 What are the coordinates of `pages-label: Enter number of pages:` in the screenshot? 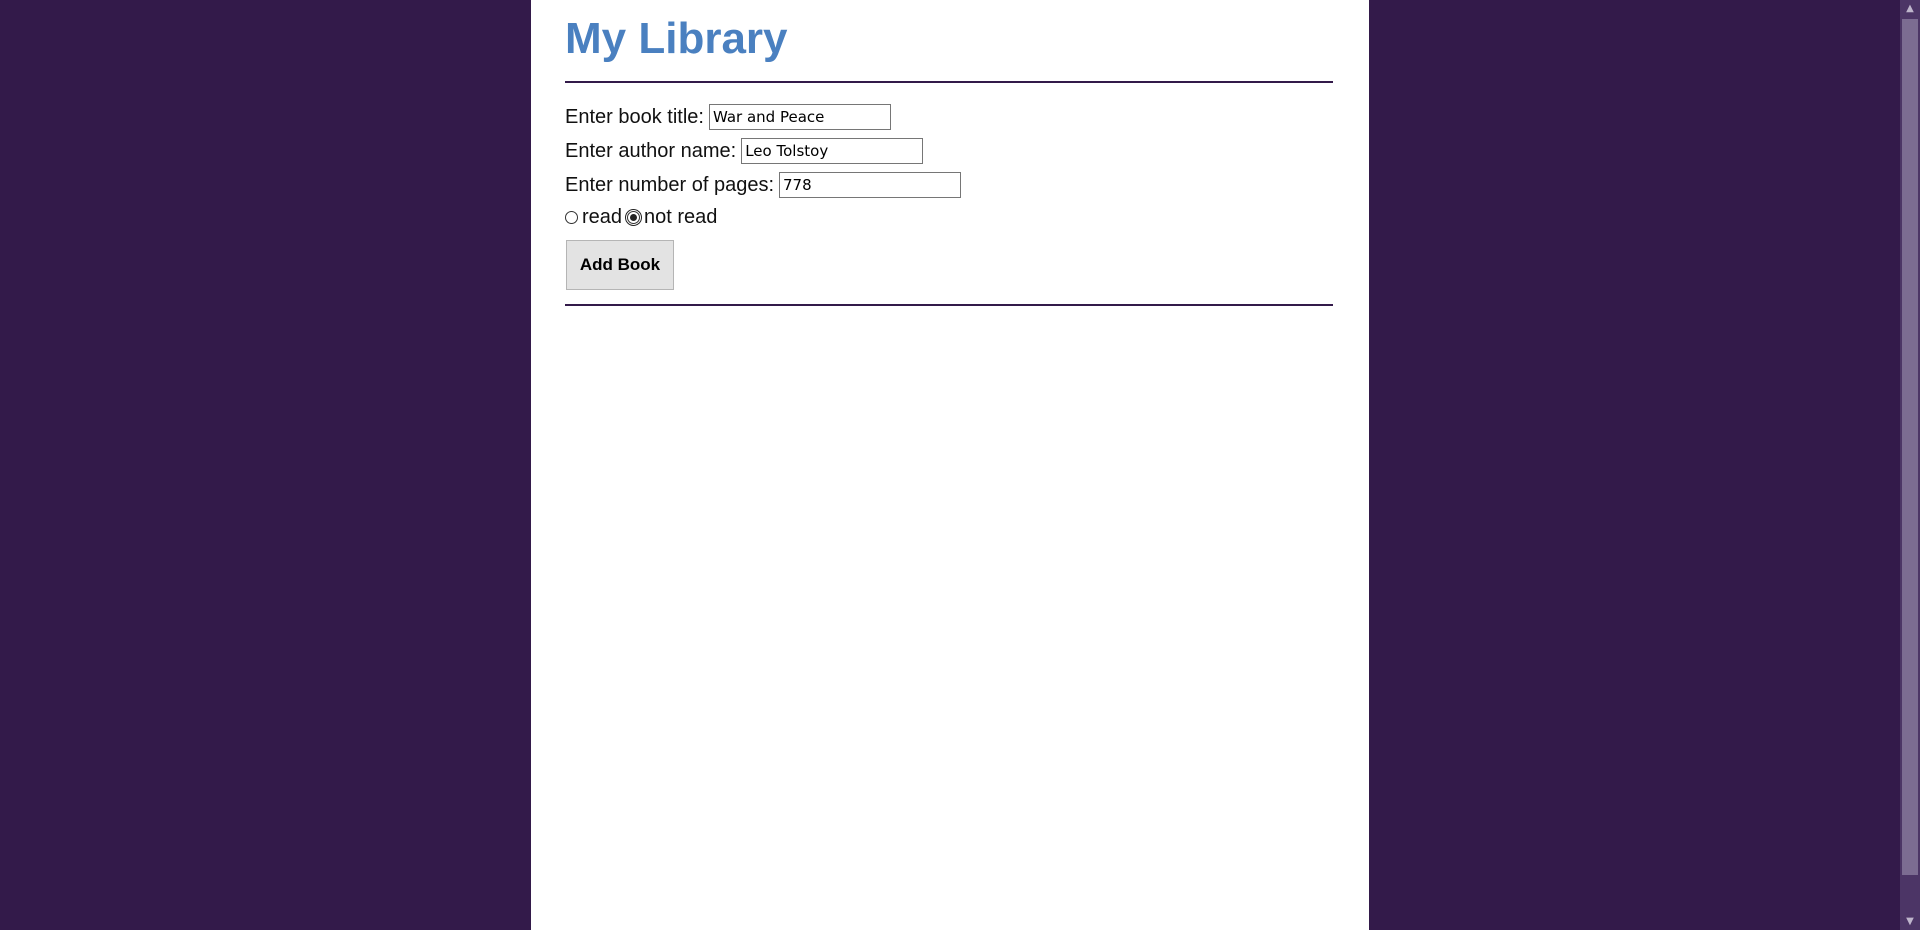 It's located at (670, 184).